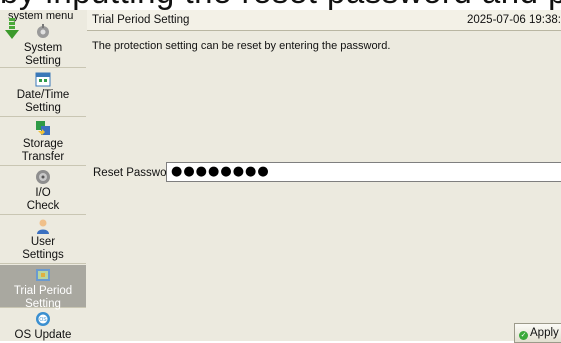 The image size is (561, 343). What do you see at coordinates (43, 31) in the screenshot?
I see `wrench-icon` at bounding box center [43, 31].